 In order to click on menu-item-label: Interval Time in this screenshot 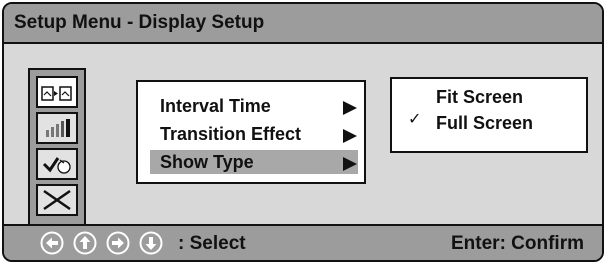, I will do `click(215, 106)`.